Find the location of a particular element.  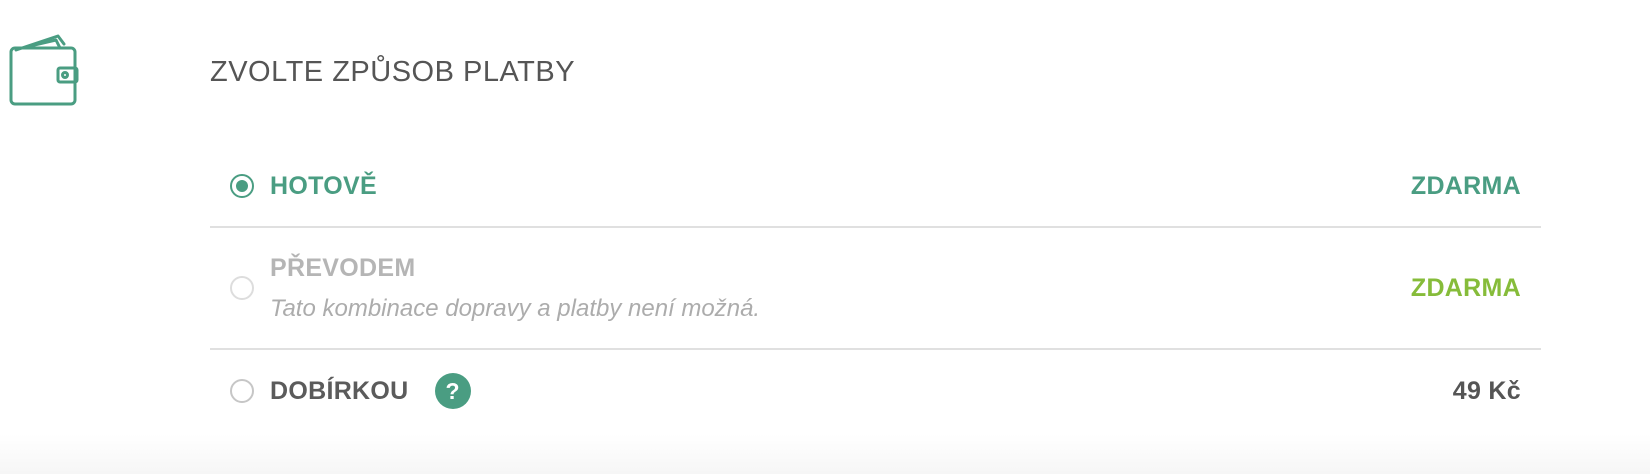

radio-hotove is located at coordinates (242, 186).